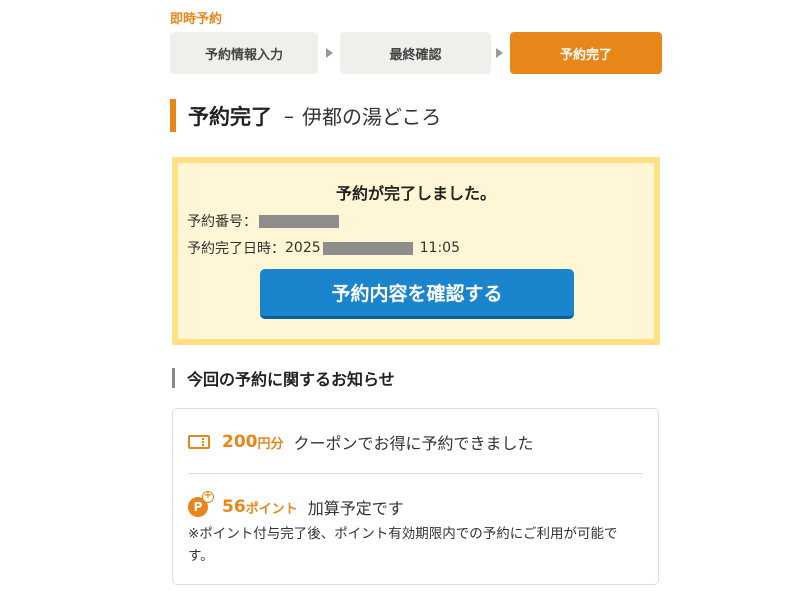  Describe the element at coordinates (201, 504) in the screenshot. I see `point-plus-icon: P +` at that location.